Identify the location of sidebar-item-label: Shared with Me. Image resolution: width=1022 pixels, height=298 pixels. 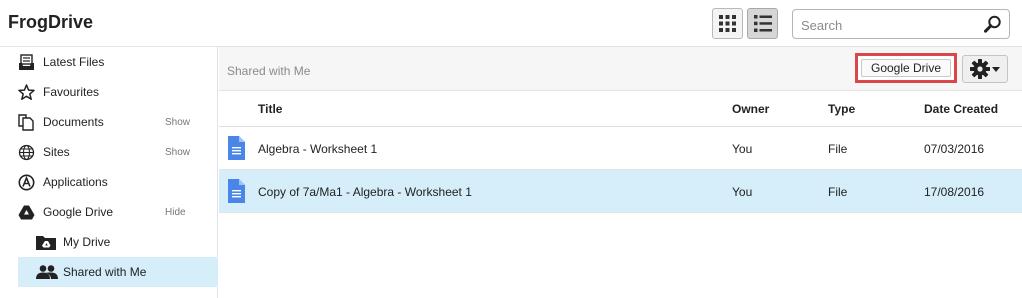
(105, 272).